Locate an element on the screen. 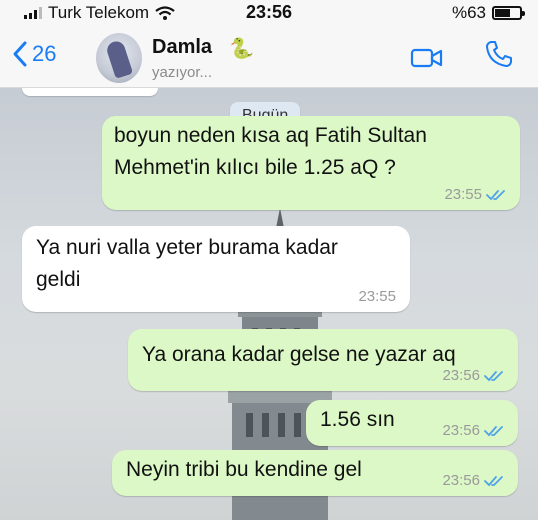  battery-fill is located at coordinates (503, 13).